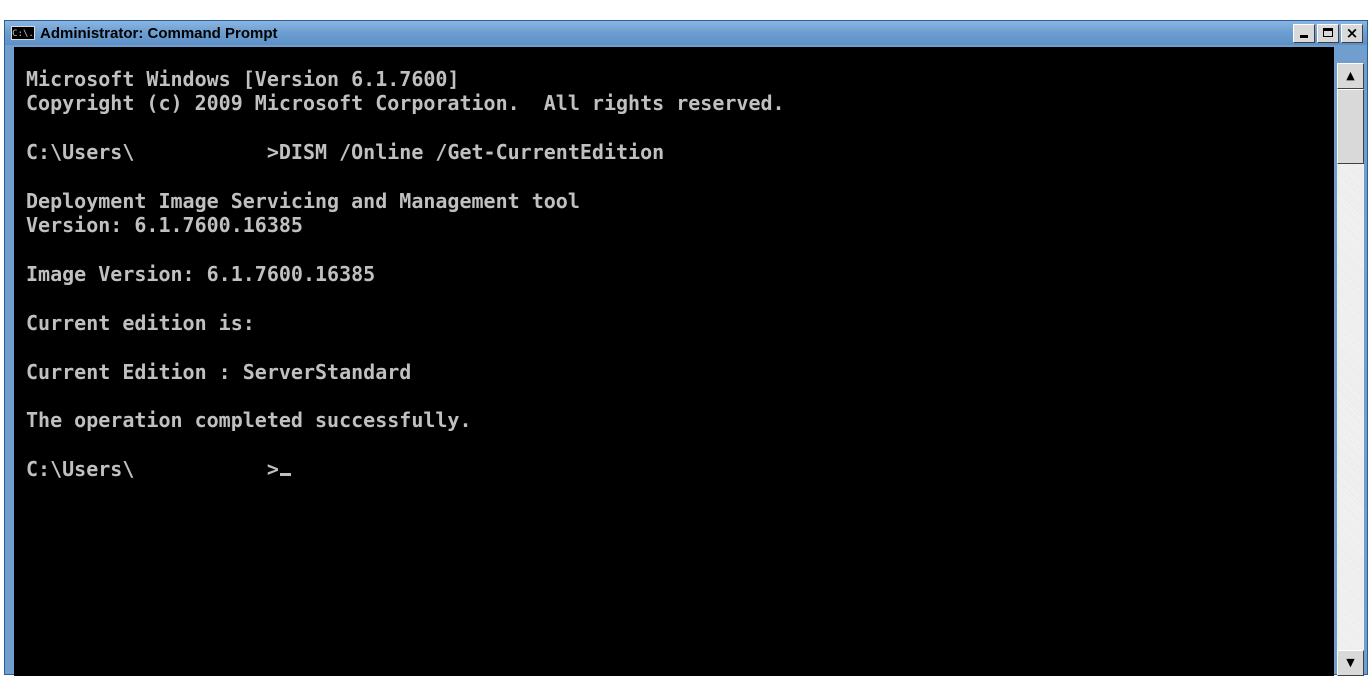 The image size is (1372, 676). I want to click on arrow-up-icon: ▲, so click(1350, 75).